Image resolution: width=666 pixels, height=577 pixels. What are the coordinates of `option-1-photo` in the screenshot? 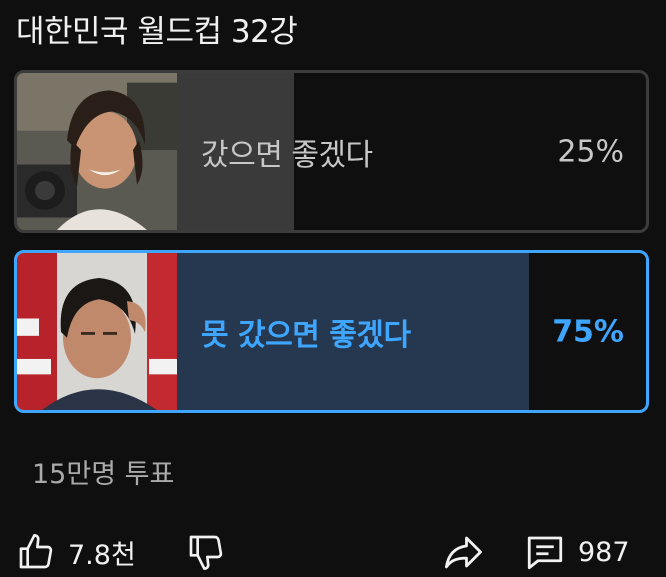 It's located at (97, 151).